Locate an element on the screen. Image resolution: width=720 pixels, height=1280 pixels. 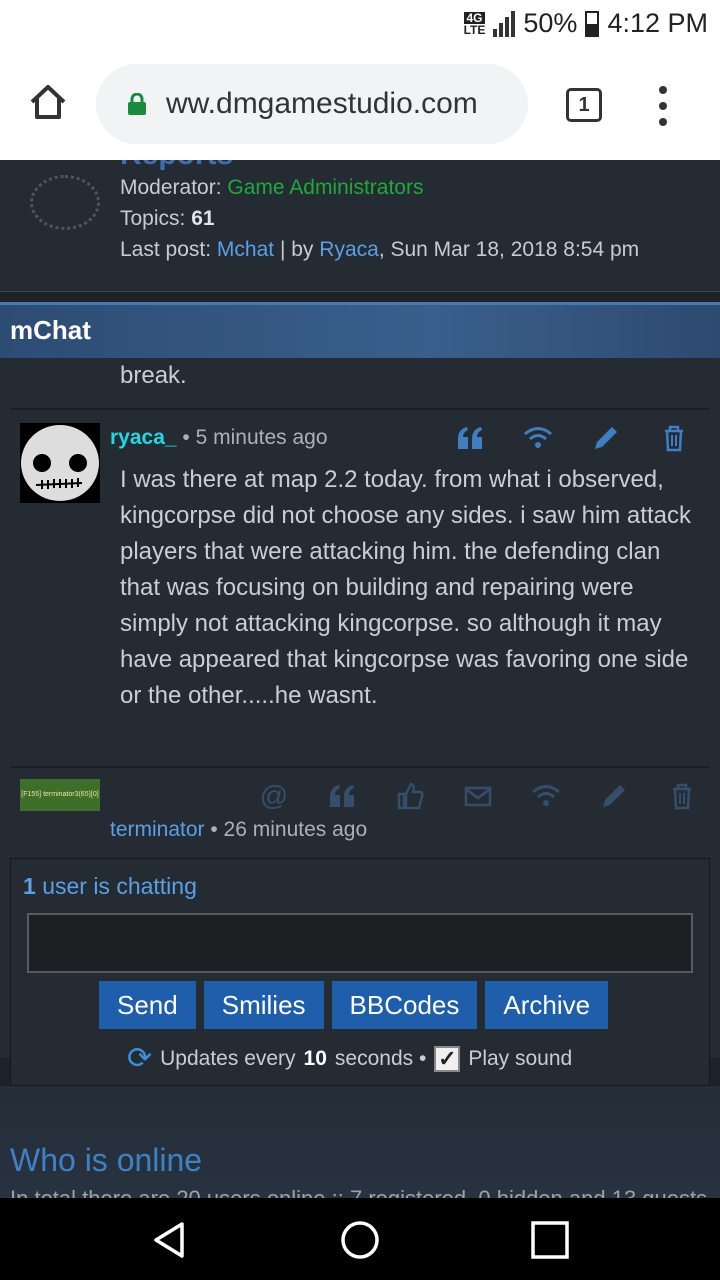
battery-percent: 50% is located at coordinates (550, 23).